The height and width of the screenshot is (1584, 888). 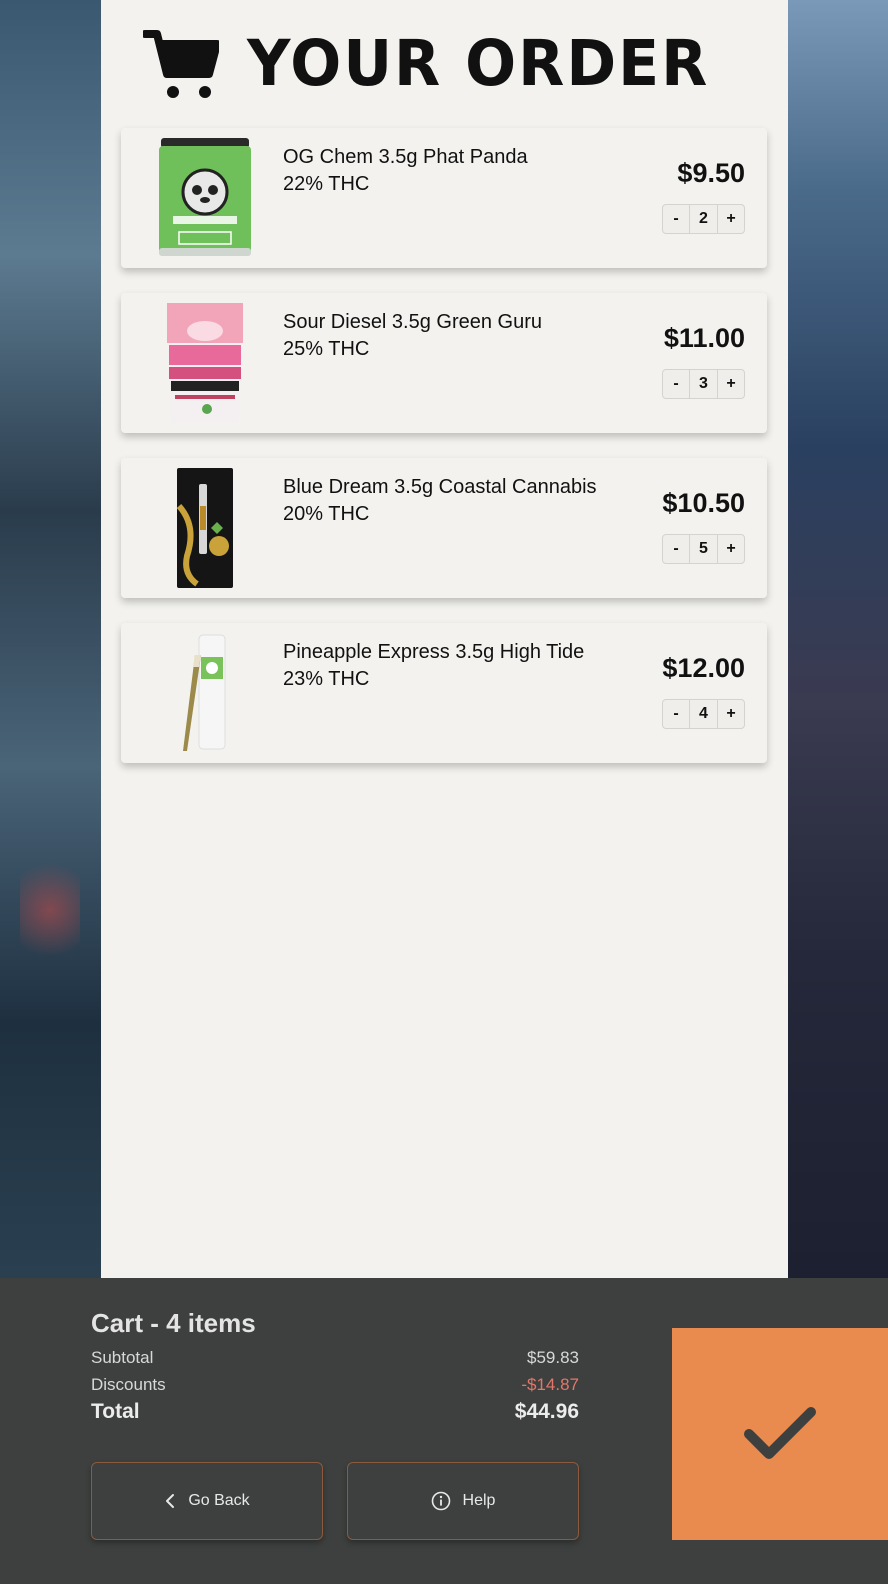 I want to click on quantity-value: 5, so click(x=703, y=548).